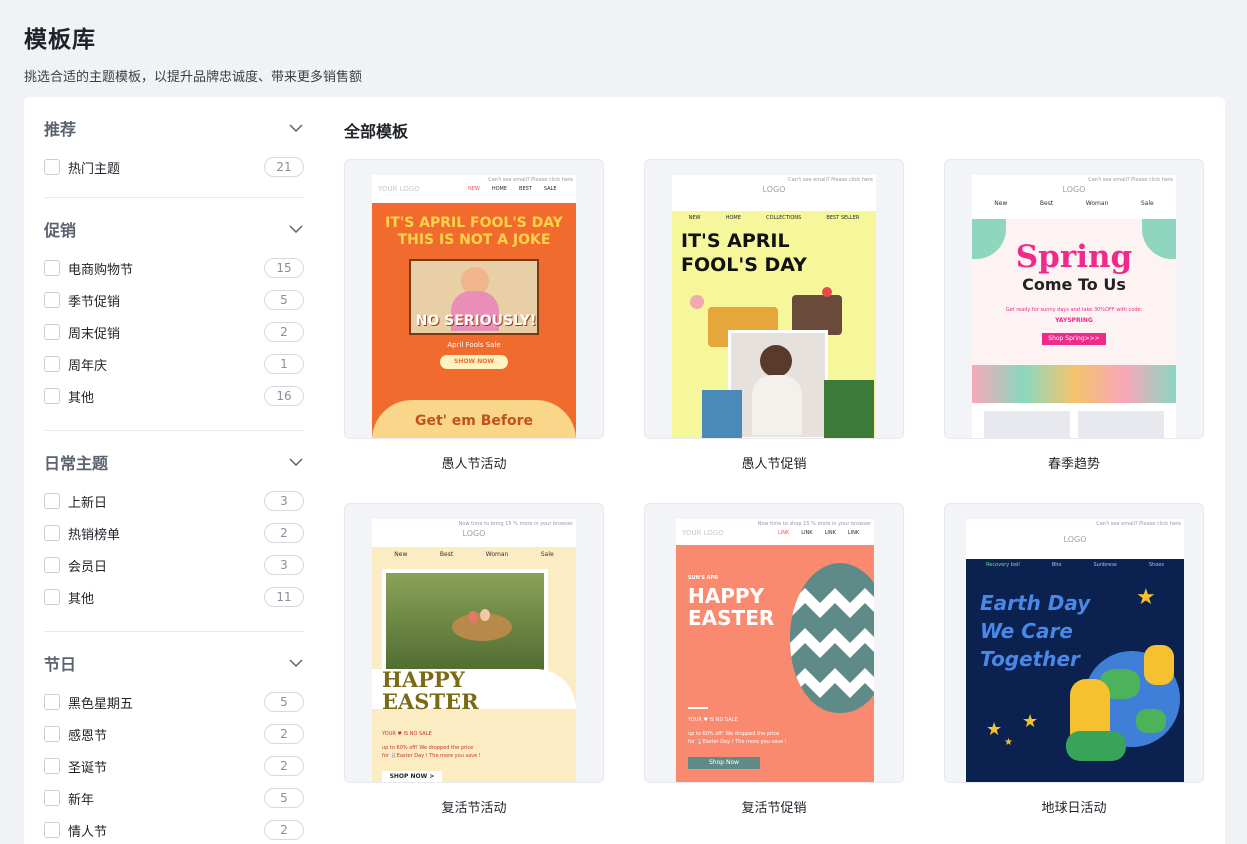  Describe the element at coordinates (174, 702) in the screenshot. I see `filter-item: 黑色星期五 5` at that location.